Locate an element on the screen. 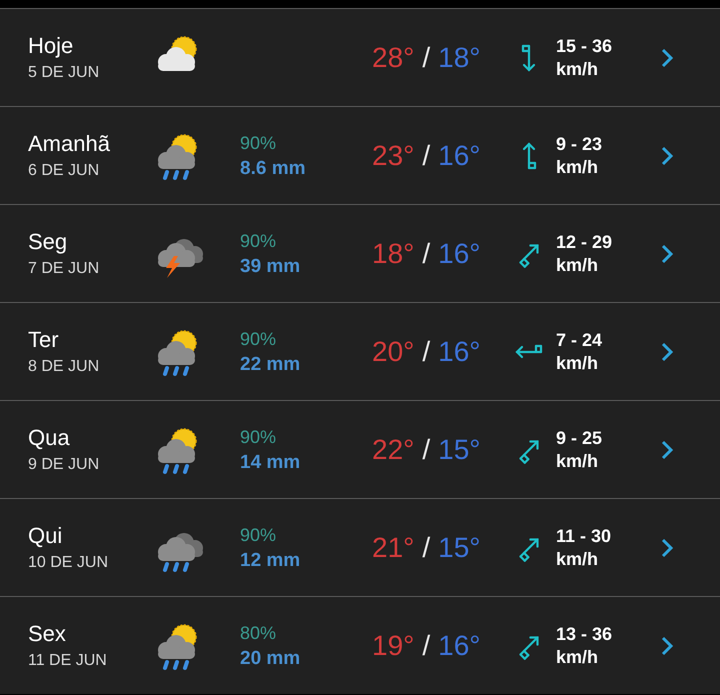  high-temperature: 18° is located at coordinates (393, 253).